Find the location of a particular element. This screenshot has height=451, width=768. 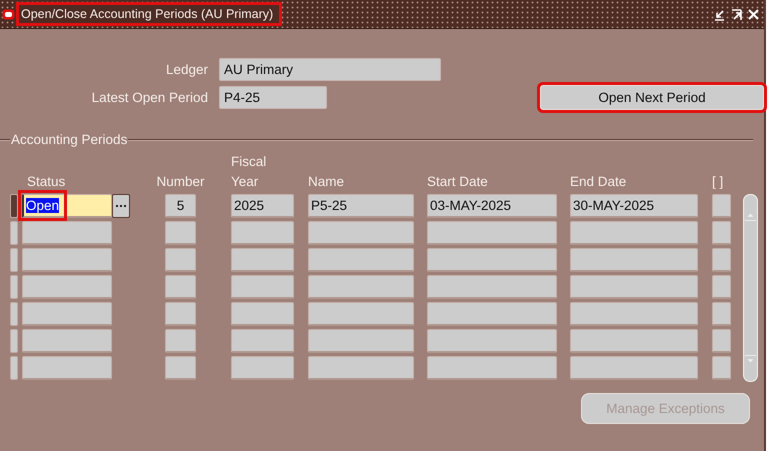

status-field: Open is located at coordinates (67, 206).